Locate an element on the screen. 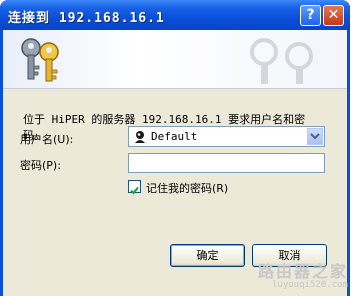 This screenshot has height=296, width=355. username-label: 用户名(U): is located at coordinates (47, 139).